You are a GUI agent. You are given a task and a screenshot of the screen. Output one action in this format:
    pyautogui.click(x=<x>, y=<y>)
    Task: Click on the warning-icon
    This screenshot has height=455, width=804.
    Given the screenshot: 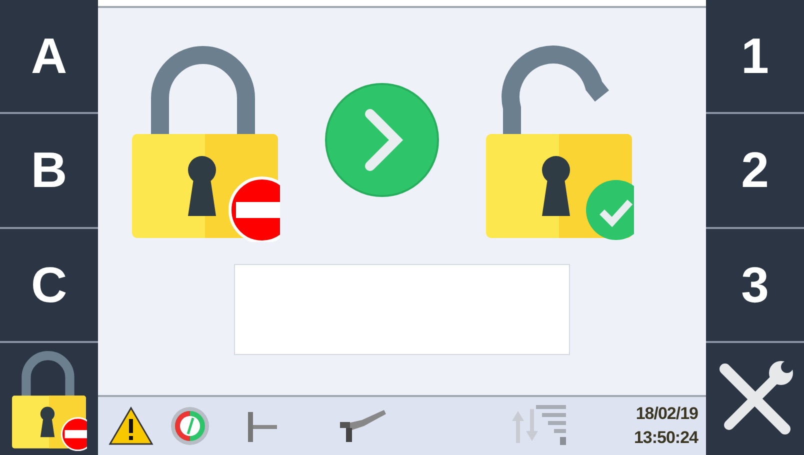 What is the action you would take?
    pyautogui.click(x=131, y=426)
    